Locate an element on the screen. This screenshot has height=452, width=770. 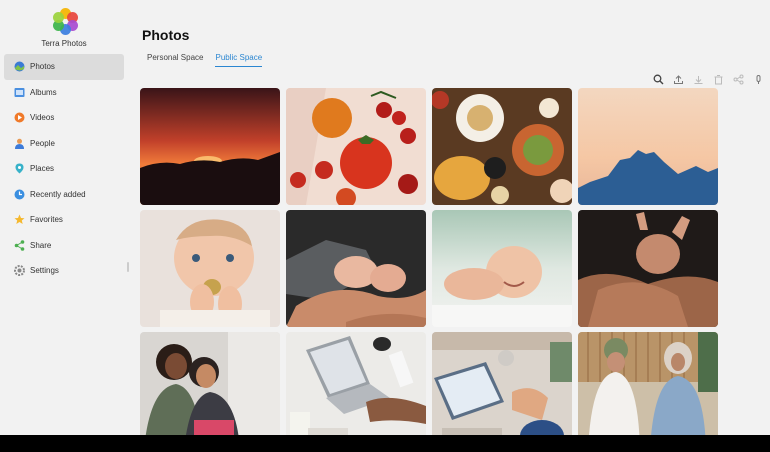
download-icon is located at coordinates (698, 79).